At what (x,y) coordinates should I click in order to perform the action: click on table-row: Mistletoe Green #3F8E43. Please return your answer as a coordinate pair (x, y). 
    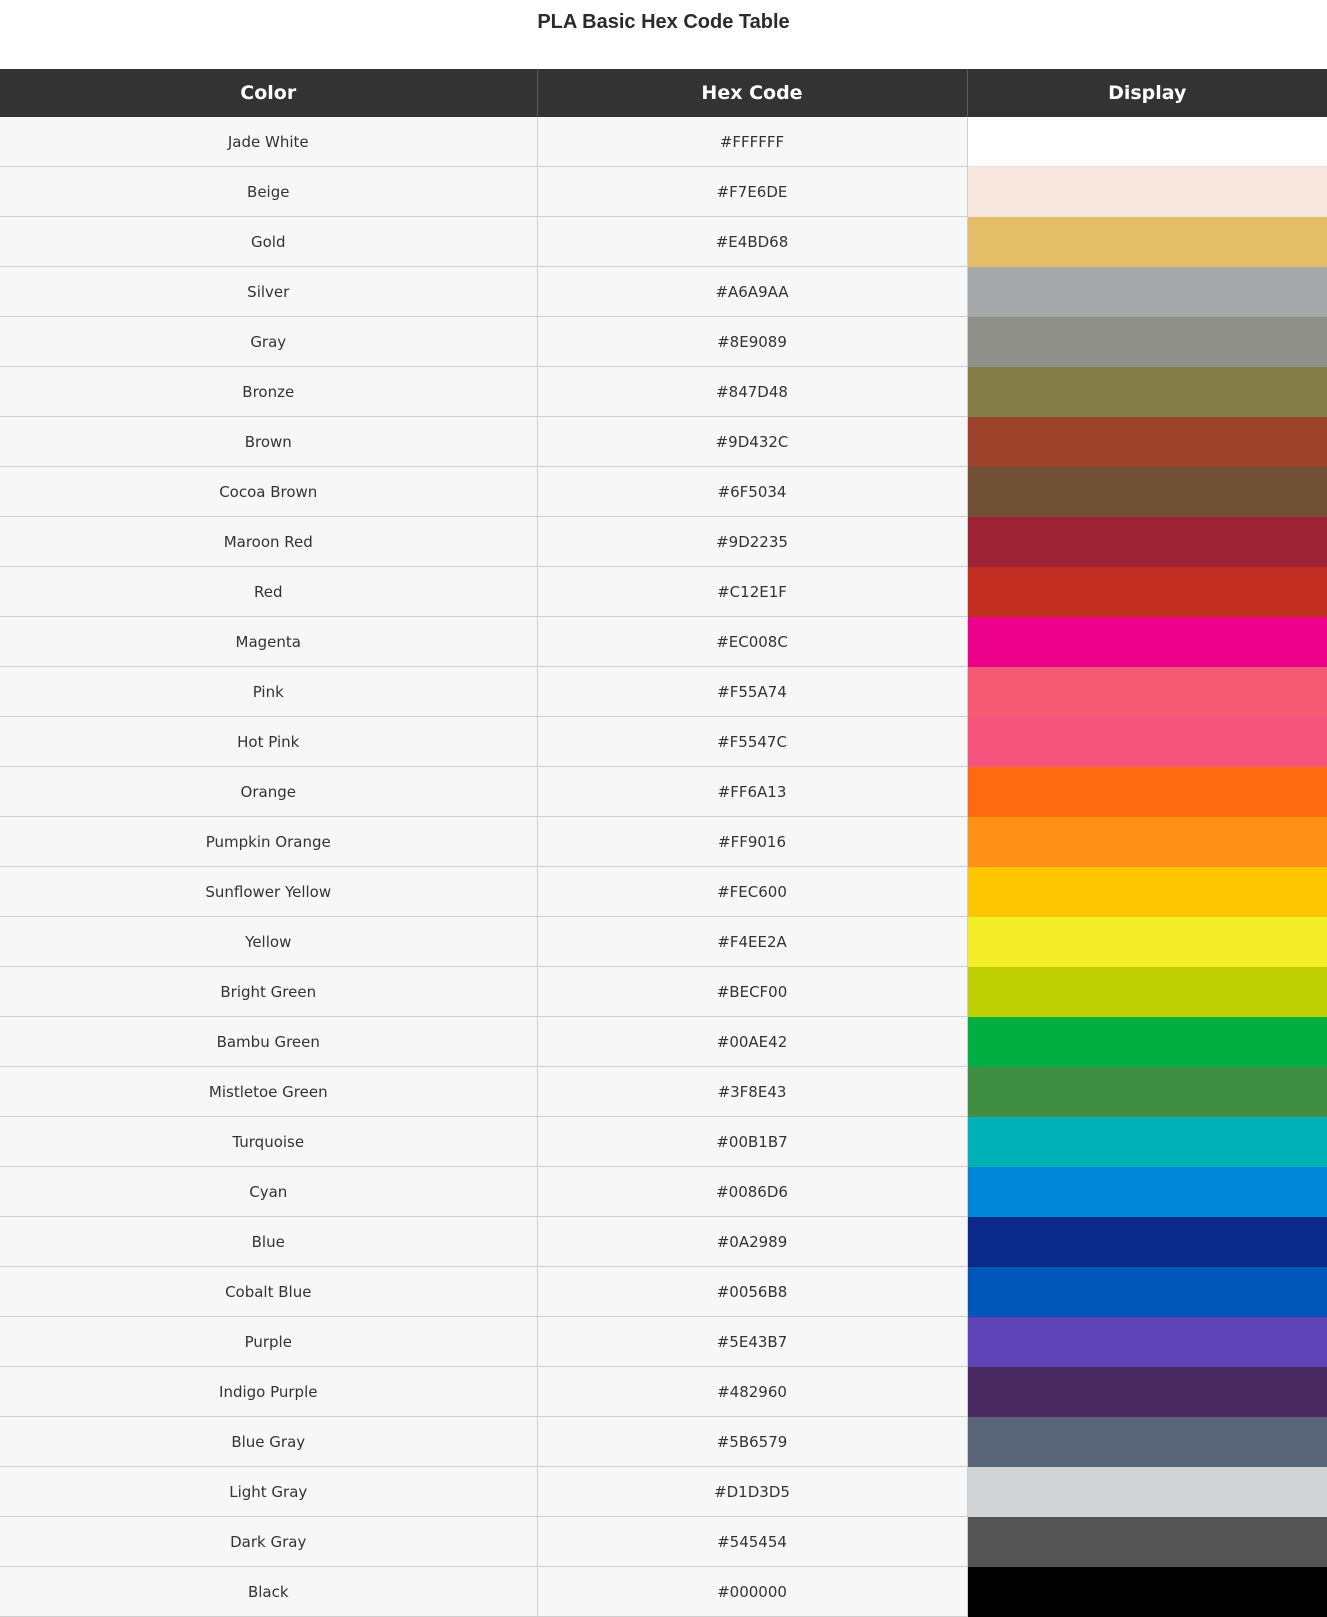
    Looking at the image, I should click on (663, 1091).